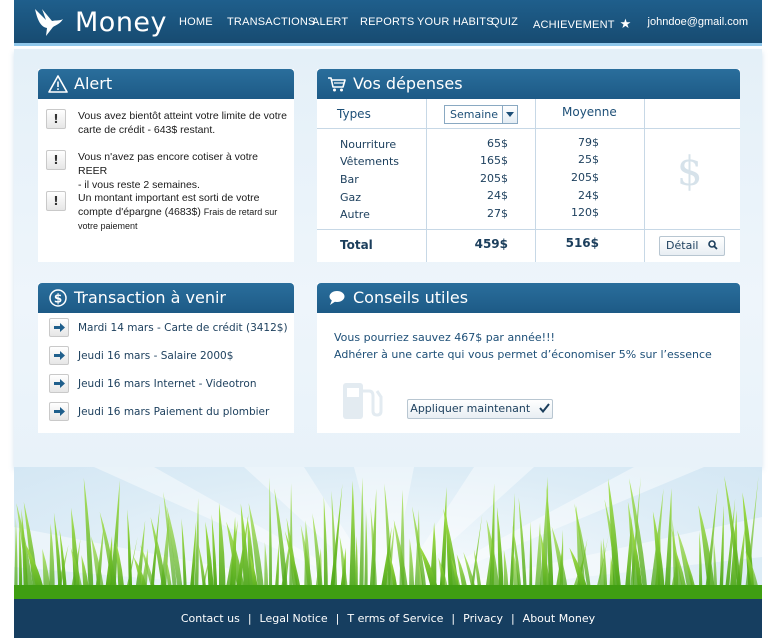 This screenshot has width=775, height=638. I want to click on column-header-average: Moyenne, so click(589, 112).